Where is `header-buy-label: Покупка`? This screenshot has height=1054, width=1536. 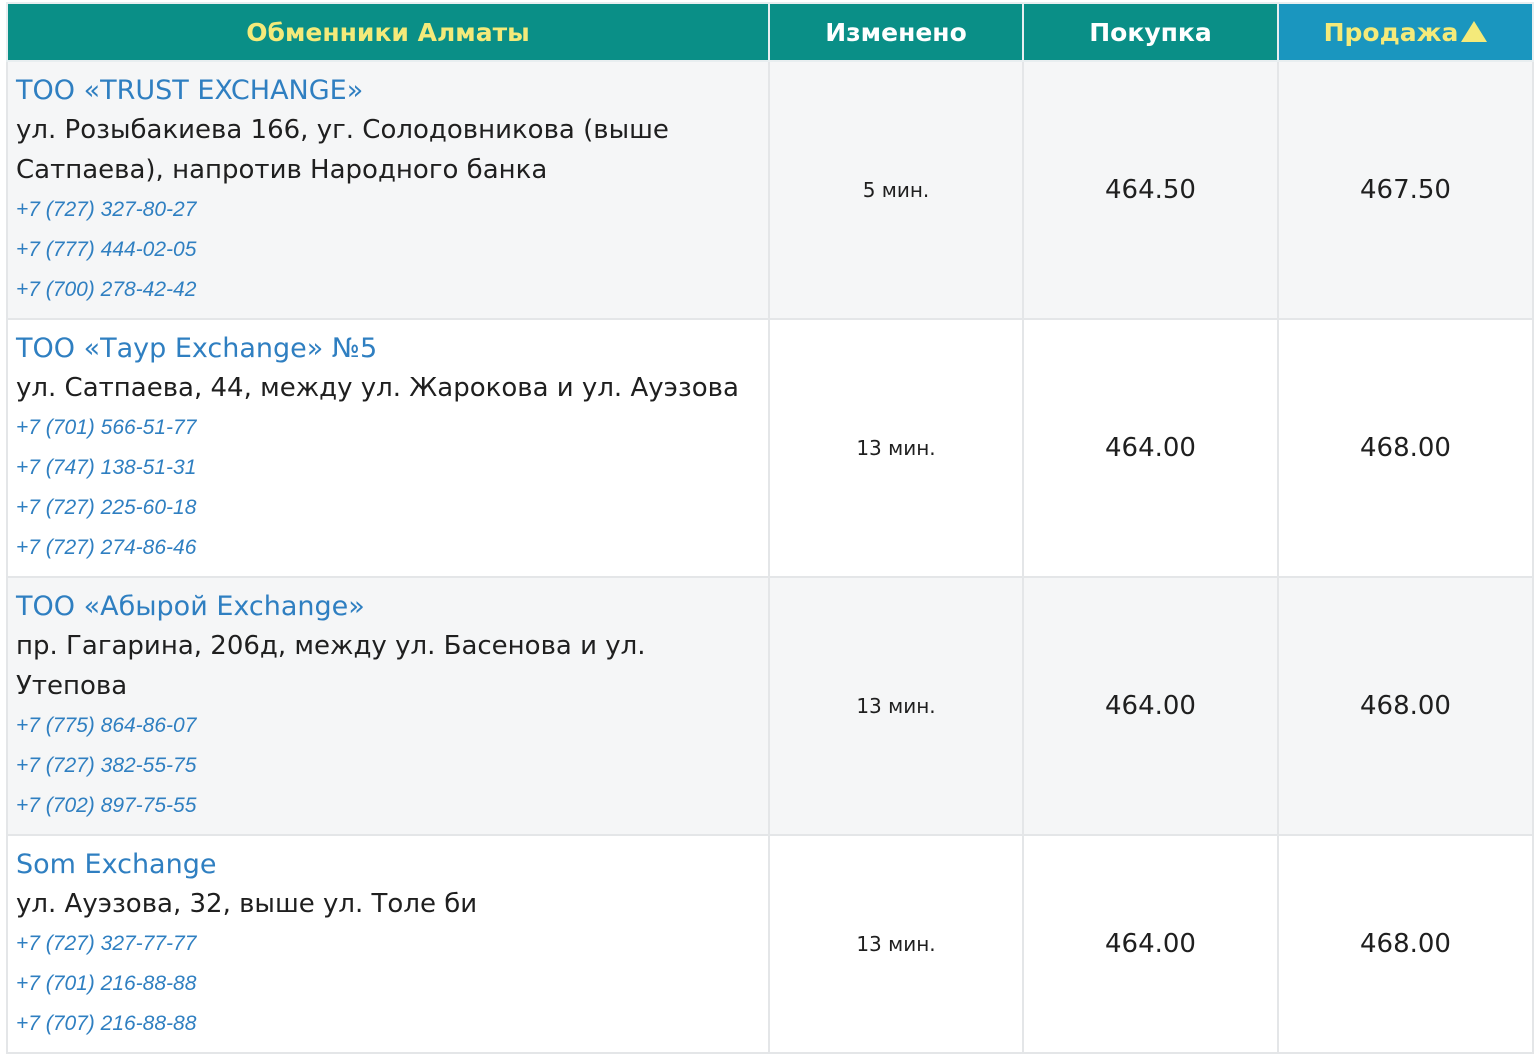 header-buy-label: Покупка is located at coordinates (1150, 32).